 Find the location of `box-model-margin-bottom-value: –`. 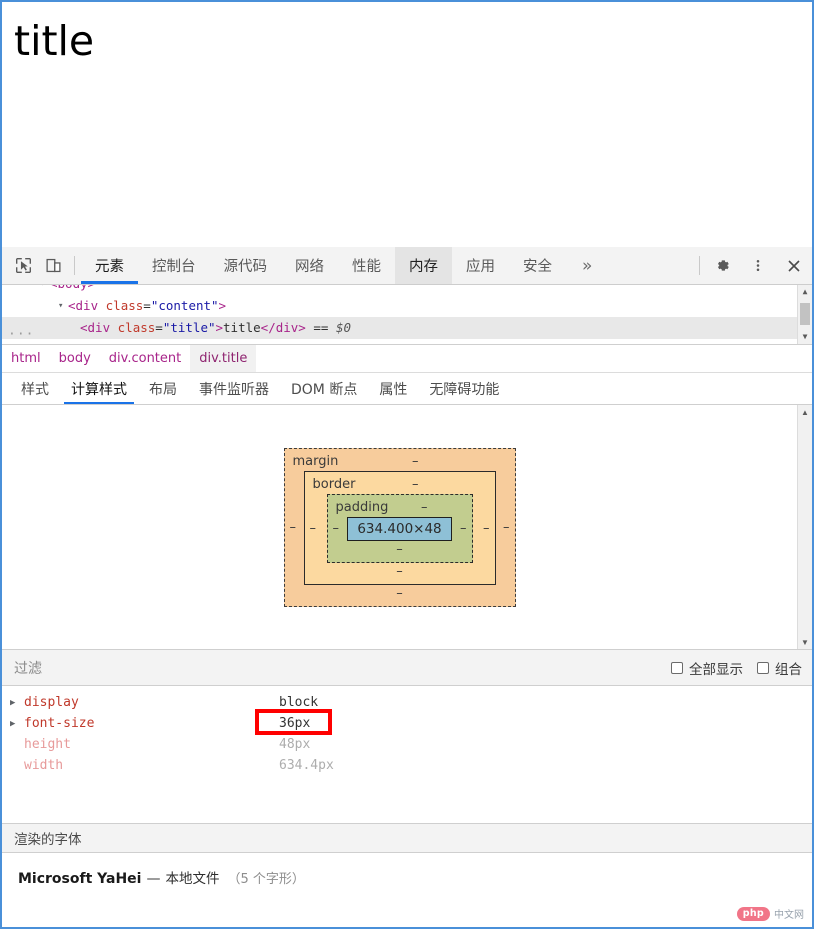

box-model-margin-bottom-value: – is located at coordinates (400, 593).